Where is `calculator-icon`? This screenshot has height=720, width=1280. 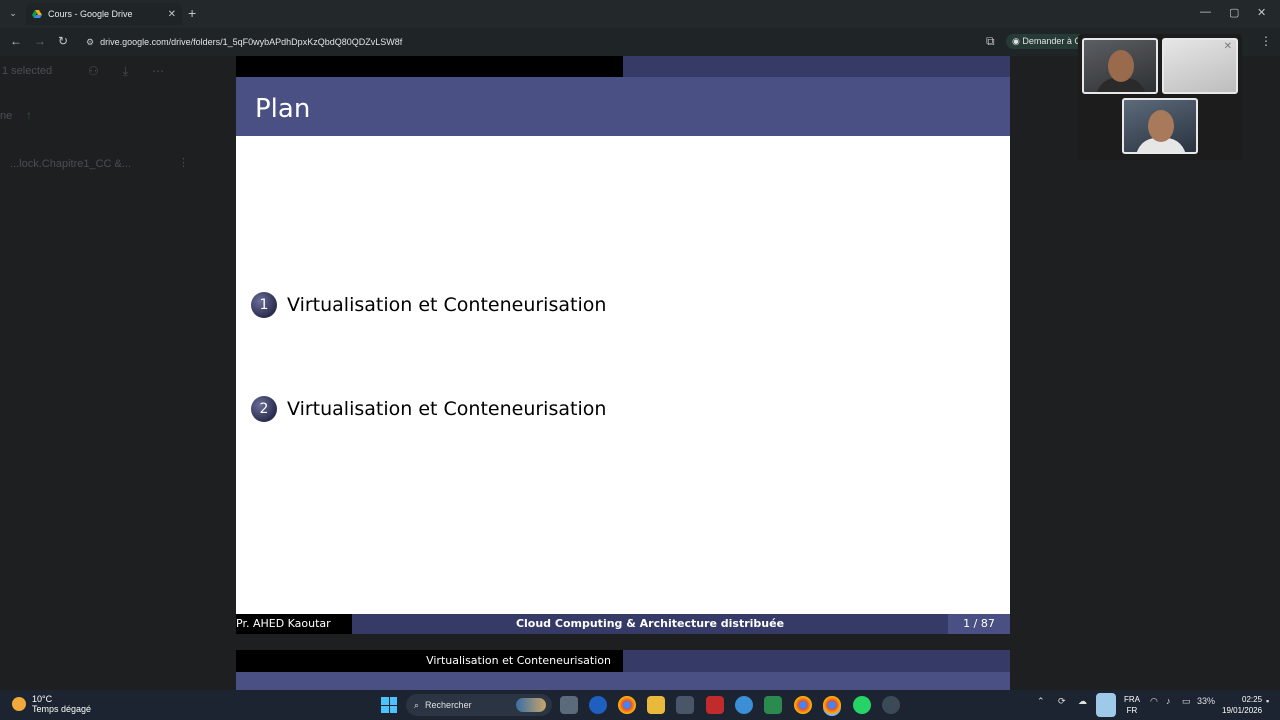 calculator-icon is located at coordinates (685, 705).